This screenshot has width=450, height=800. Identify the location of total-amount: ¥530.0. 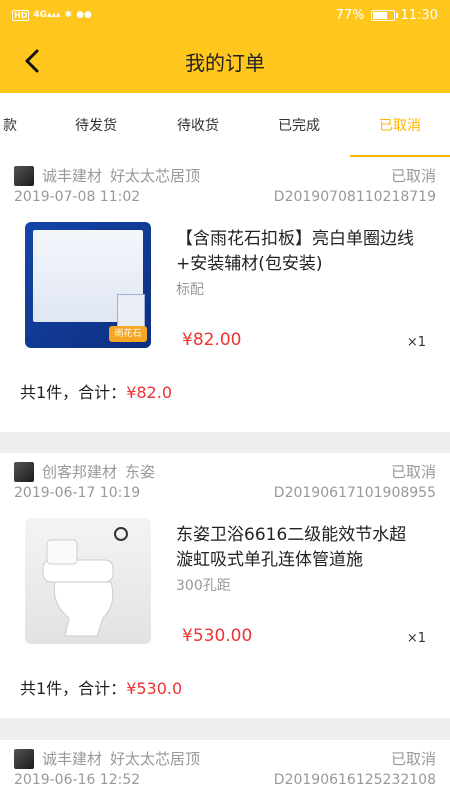
(154, 688).